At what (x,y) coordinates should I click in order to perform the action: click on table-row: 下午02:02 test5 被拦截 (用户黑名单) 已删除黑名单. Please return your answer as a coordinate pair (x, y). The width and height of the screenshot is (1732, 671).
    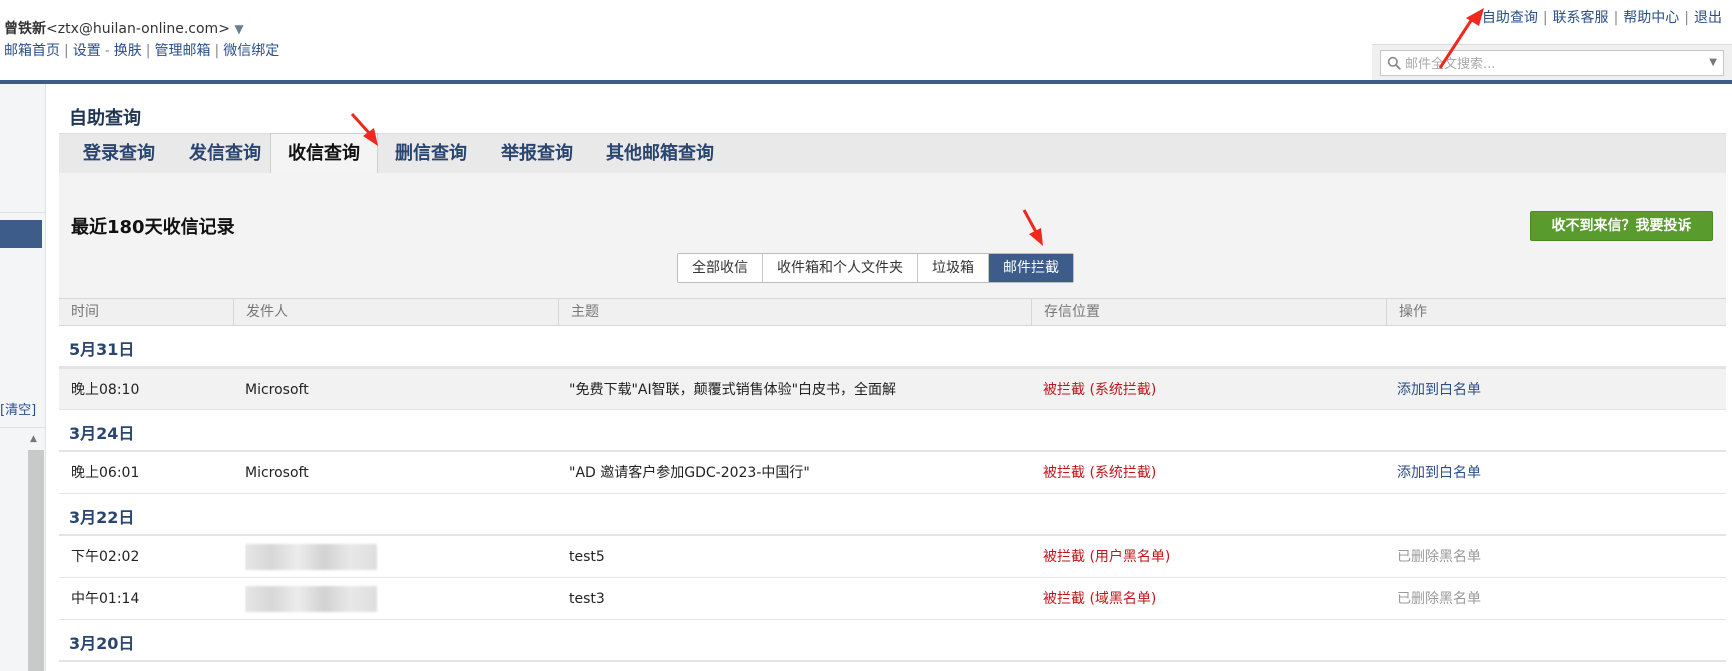
    Looking at the image, I should click on (892, 557).